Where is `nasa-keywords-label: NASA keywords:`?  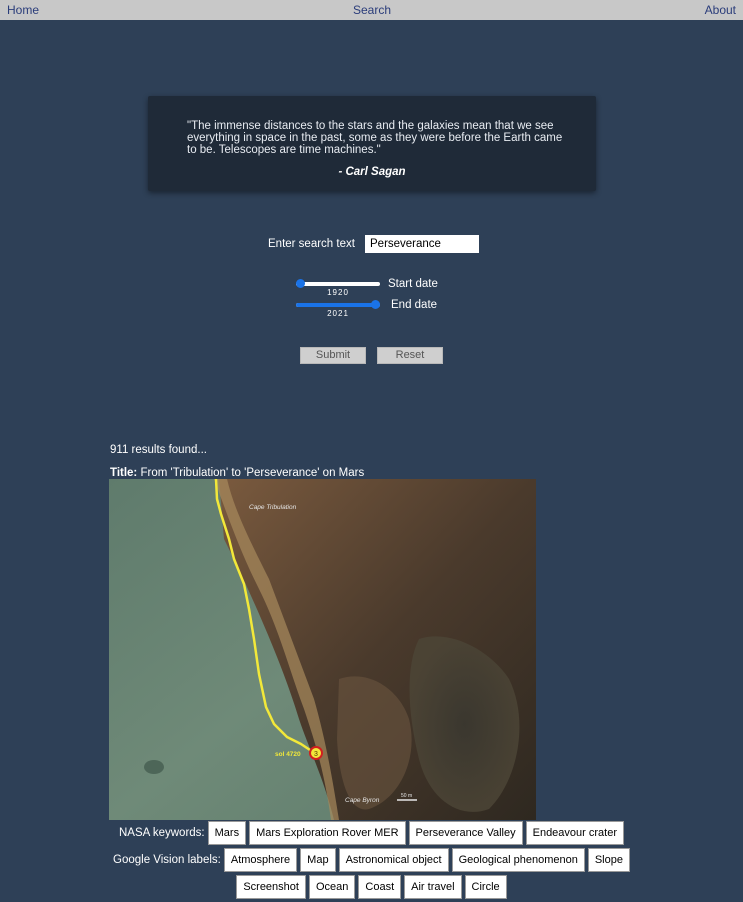
nasa-keywords-label: NASA keywords: is located at coordinates (161, 833).